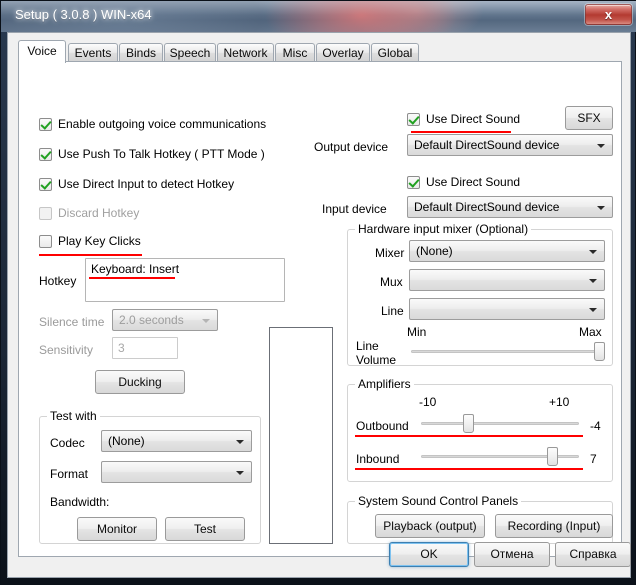 This screenshot has height=585, width=636. What do you see at coordinates (469, 436) in the screenshot?
I see `marker-outbound` at bounding box center [469, 436].